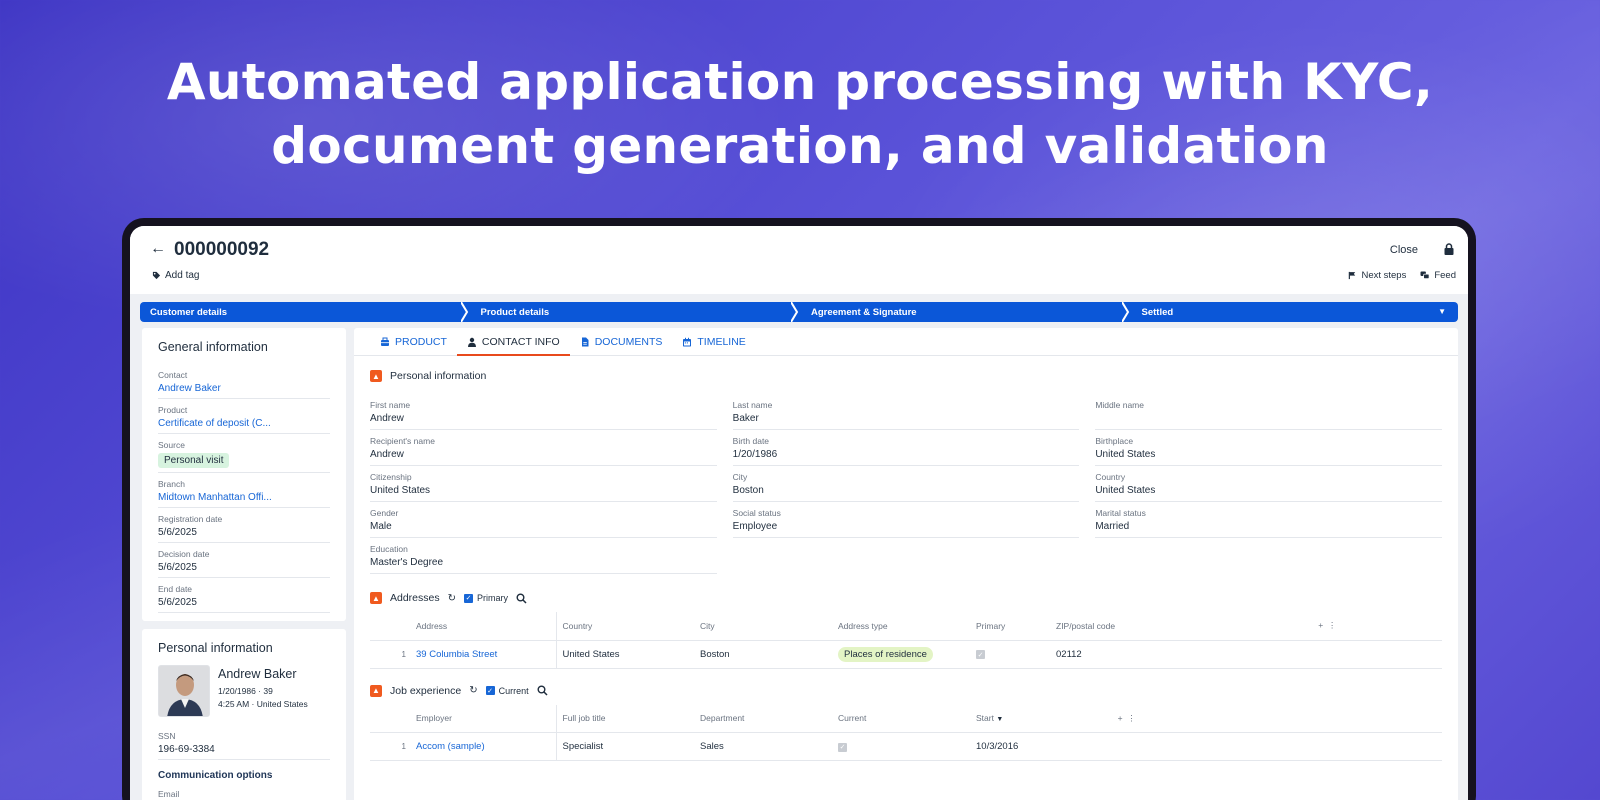  I want to click on stage-customer-details: Customer details, so click(304, 312).